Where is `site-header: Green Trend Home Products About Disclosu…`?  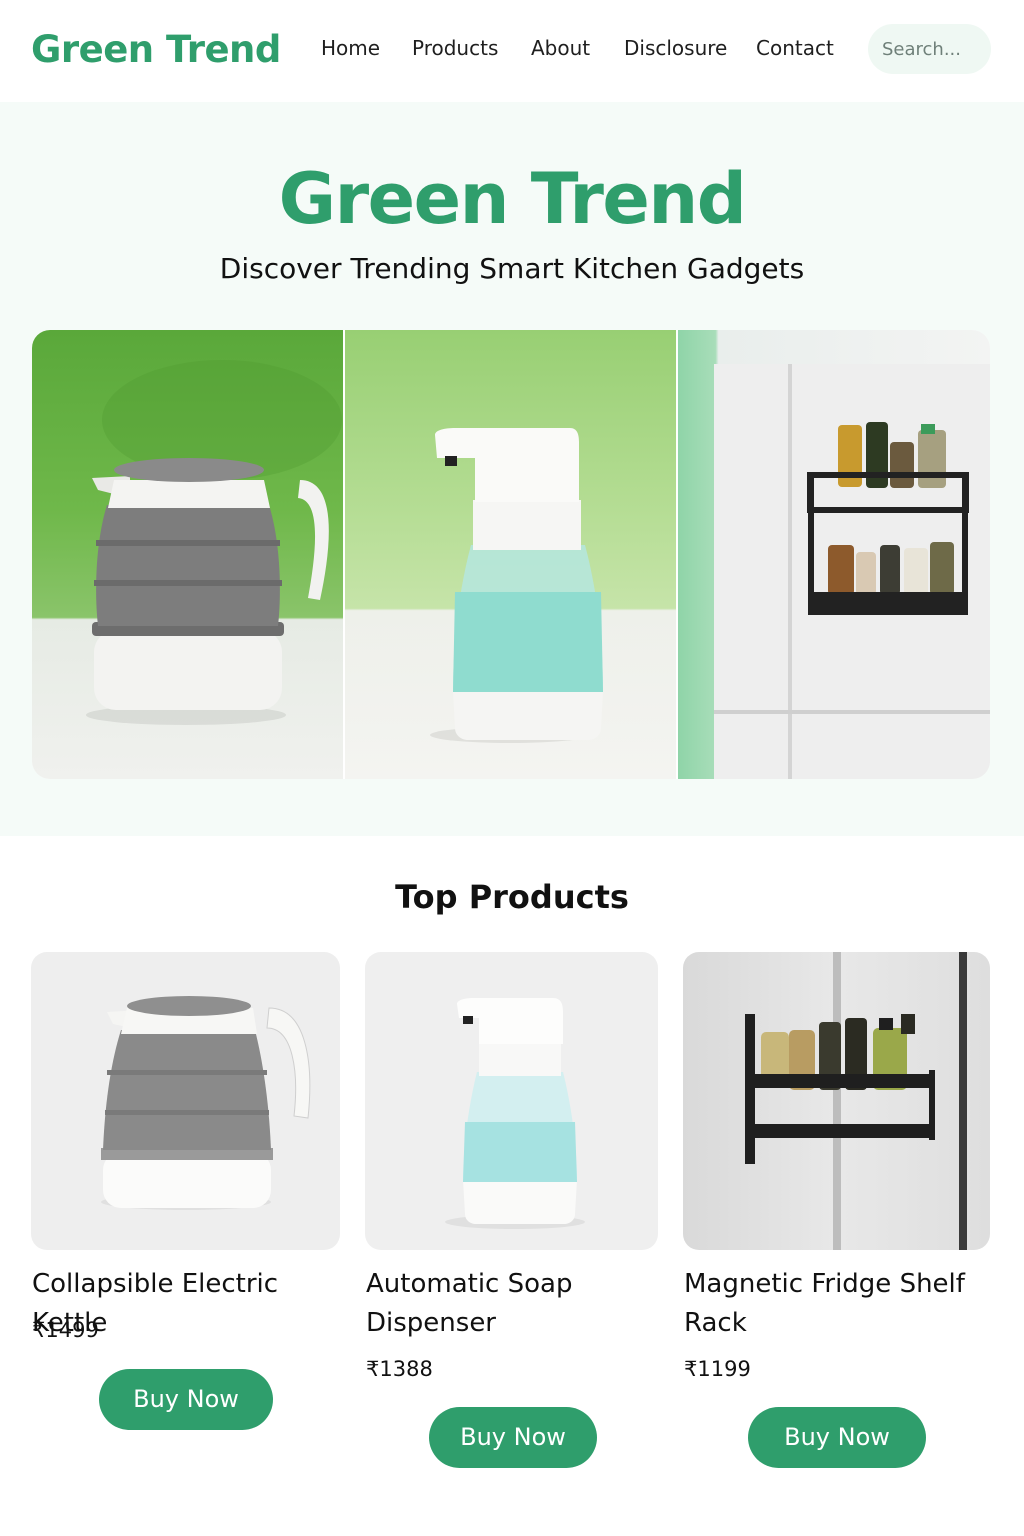 site-header: Green Trend Home Products About Disclosu… is located at coordinates (512, 51).